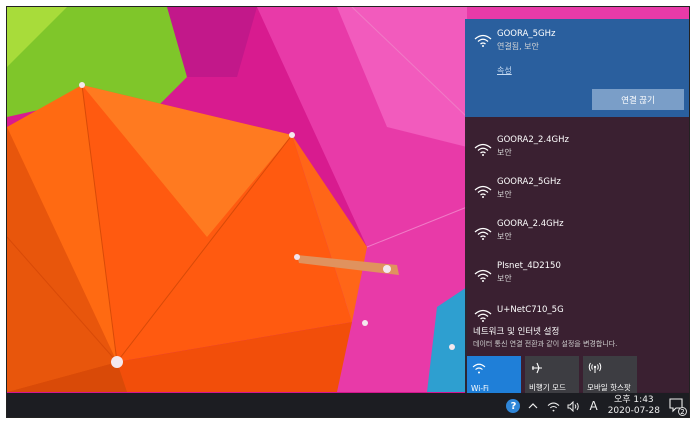  What do you see at coordinates (480, 388) in the screenshot?
I see `wifi-tile-label: Wi-Fi` at bounding box center [480, 388].